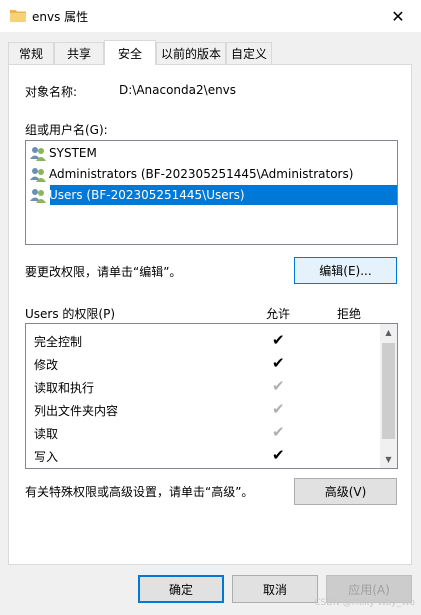  What do you see at coordinates (103, 272) in the screenshot?
I see `edit-hint: 要更改权限，请单击“编辑”。` at bounding box center [103, 272].